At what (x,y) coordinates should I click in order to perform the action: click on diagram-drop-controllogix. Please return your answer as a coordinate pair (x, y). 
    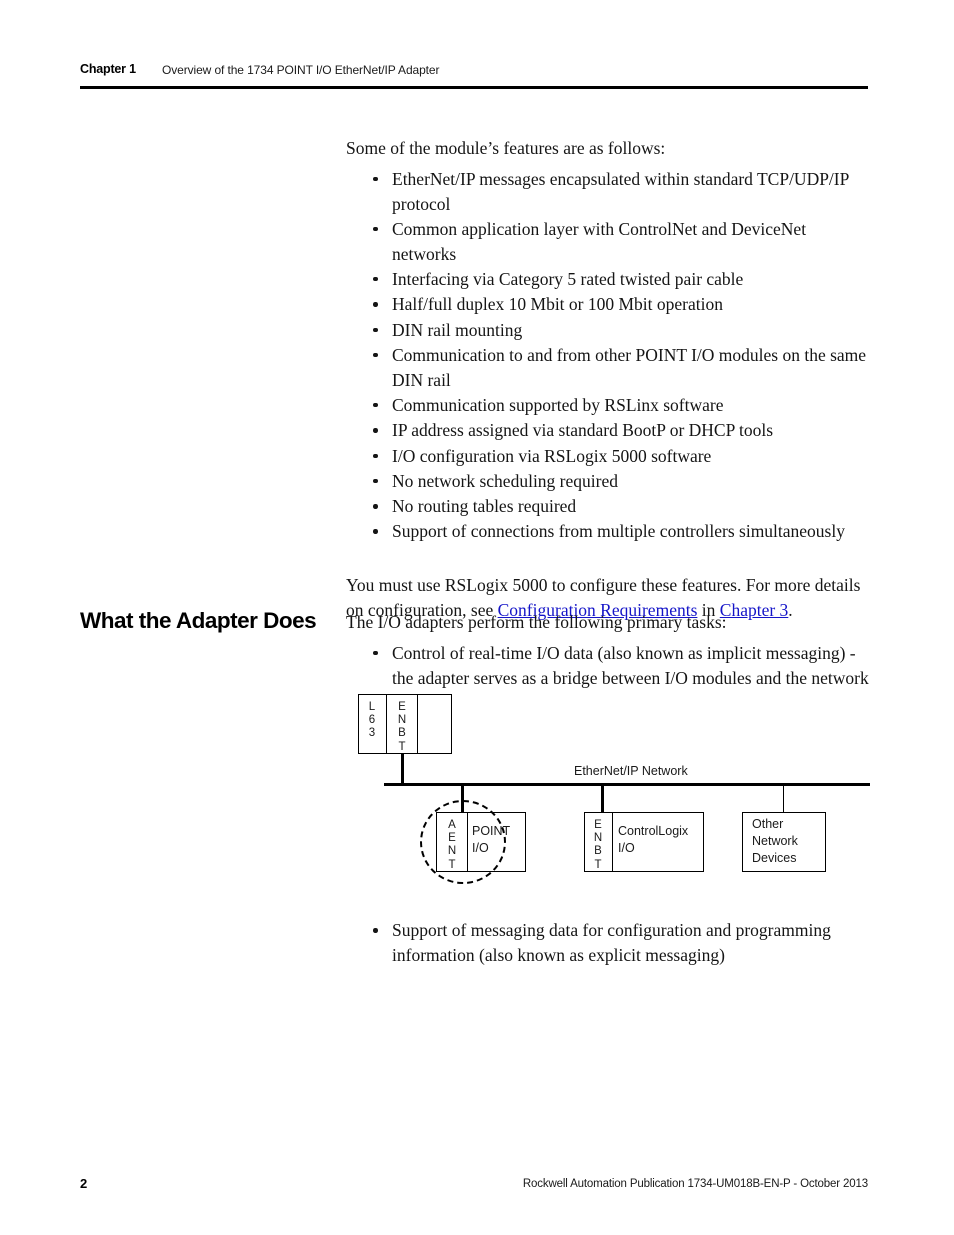
    Looking at the image, I should click on (602, 799).